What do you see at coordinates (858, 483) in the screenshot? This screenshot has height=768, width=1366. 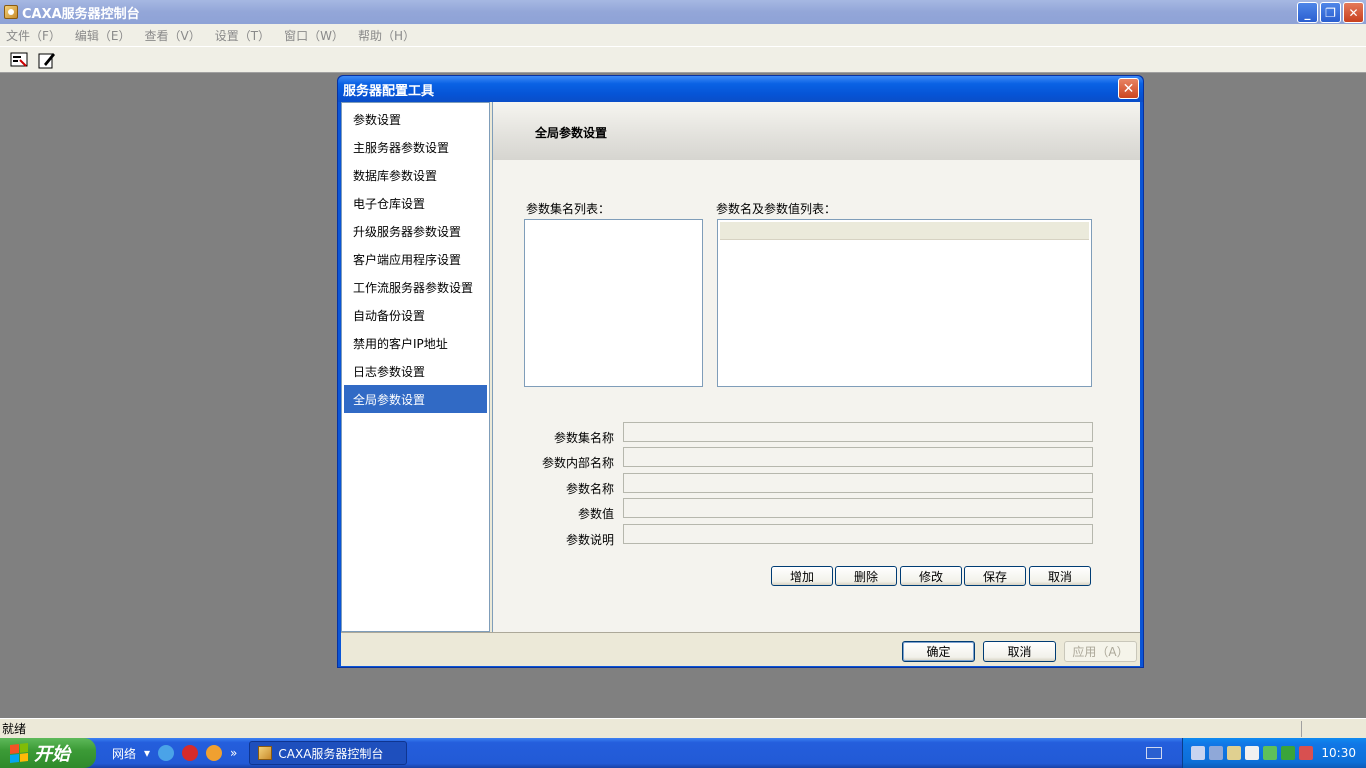 I see `field-param-name` at bounding box center [858, 483].